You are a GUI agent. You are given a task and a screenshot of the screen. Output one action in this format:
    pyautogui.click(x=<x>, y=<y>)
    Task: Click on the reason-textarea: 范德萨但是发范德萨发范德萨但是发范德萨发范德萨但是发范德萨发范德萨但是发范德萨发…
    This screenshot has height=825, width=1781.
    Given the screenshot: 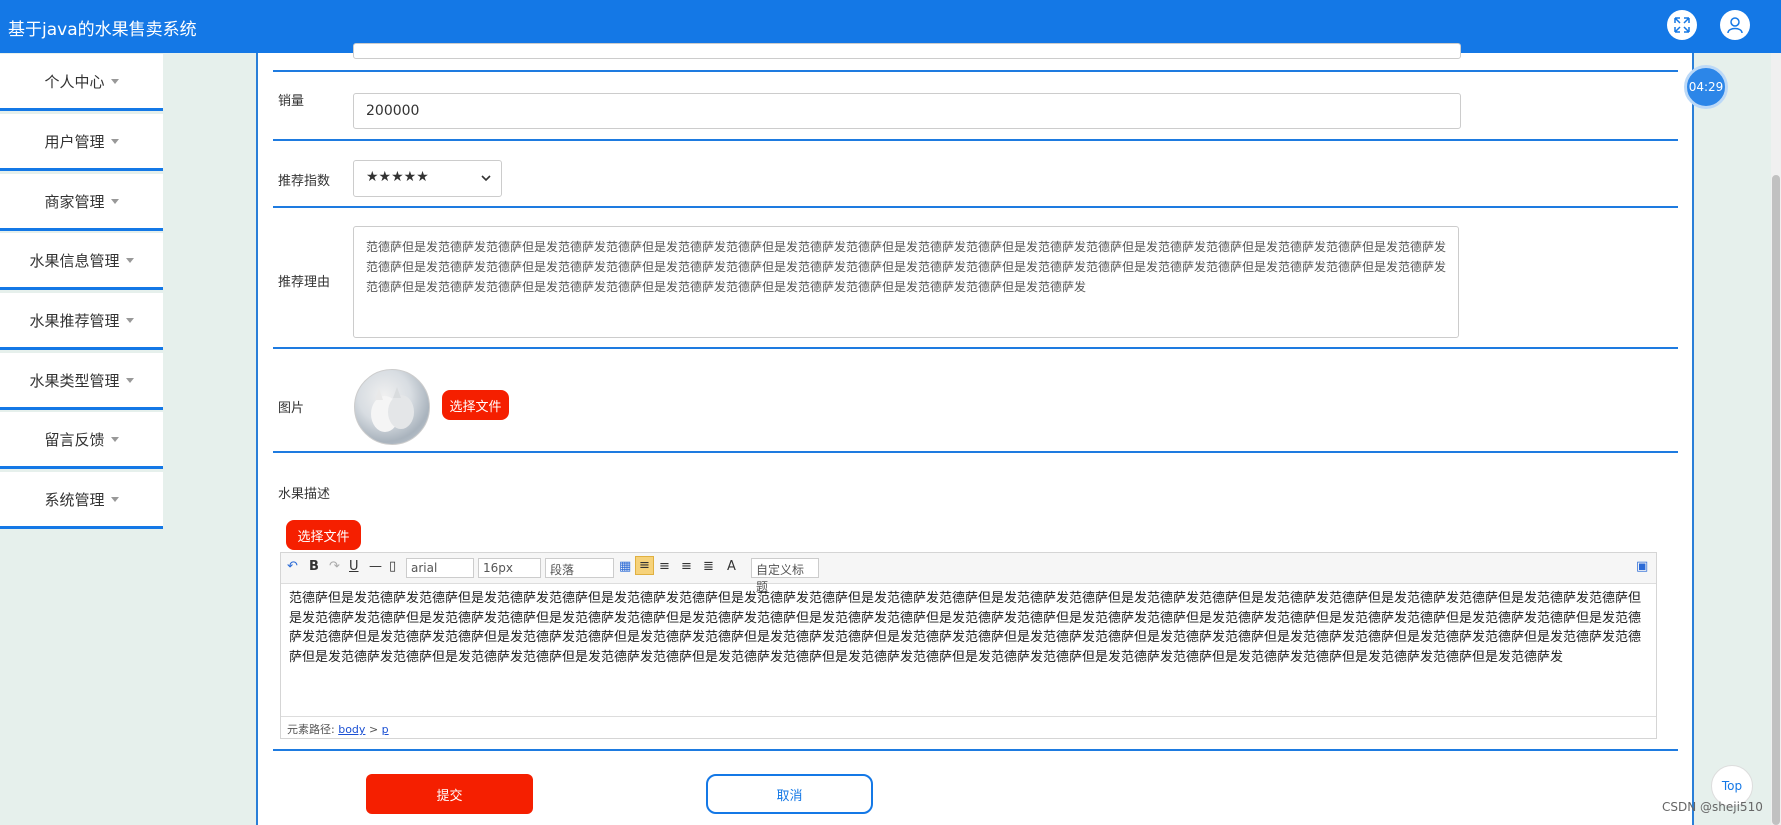 What is the action you would take?
    pyautogui.click(x=906, y=282)
    